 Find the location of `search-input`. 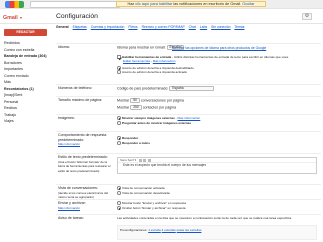

search-input is located at coordinates (75, 4).